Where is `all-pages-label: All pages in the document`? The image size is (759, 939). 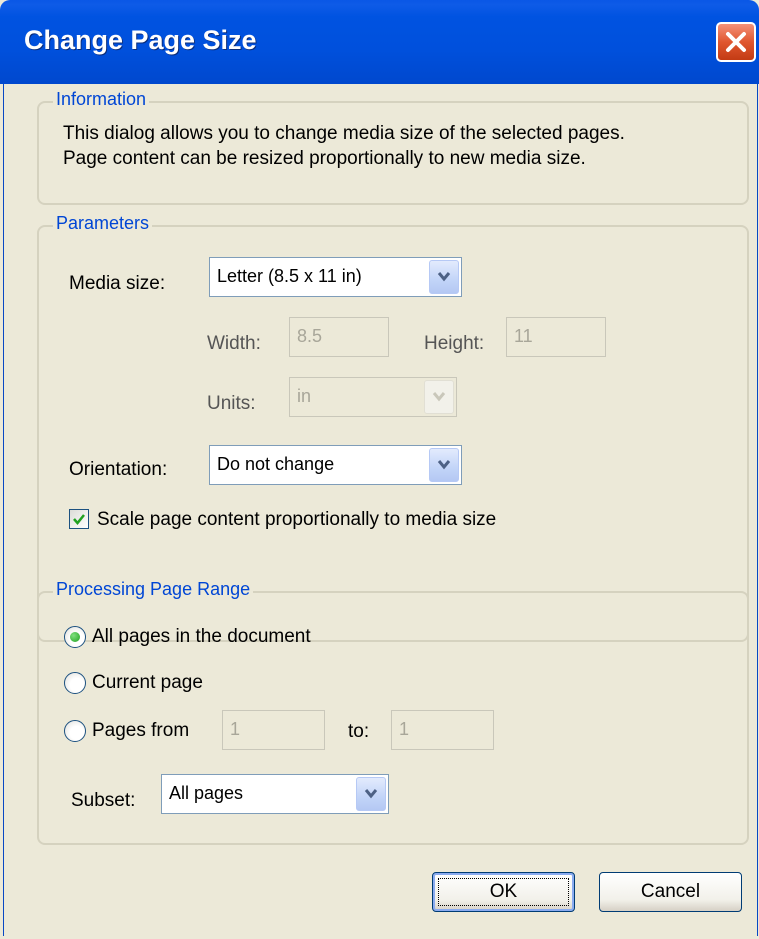 all-pages-label: All pages in the document is located at coordinates (201, 637).